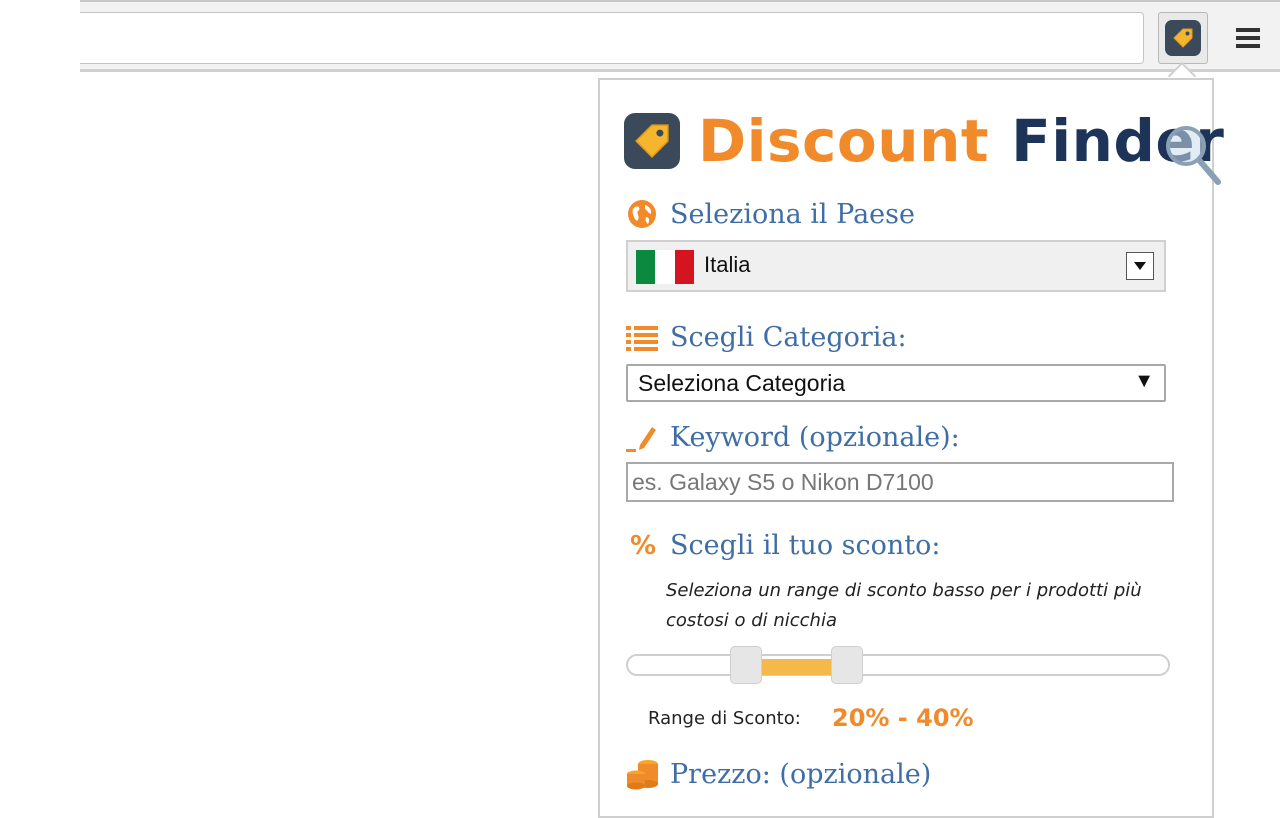 Image resolution: width=1280 pixels, height=818 pixels. What do you see at coordinates (1140, 266) in the screenshot?
I see `chevron-down-icon` at bounding box center [1140, 266].